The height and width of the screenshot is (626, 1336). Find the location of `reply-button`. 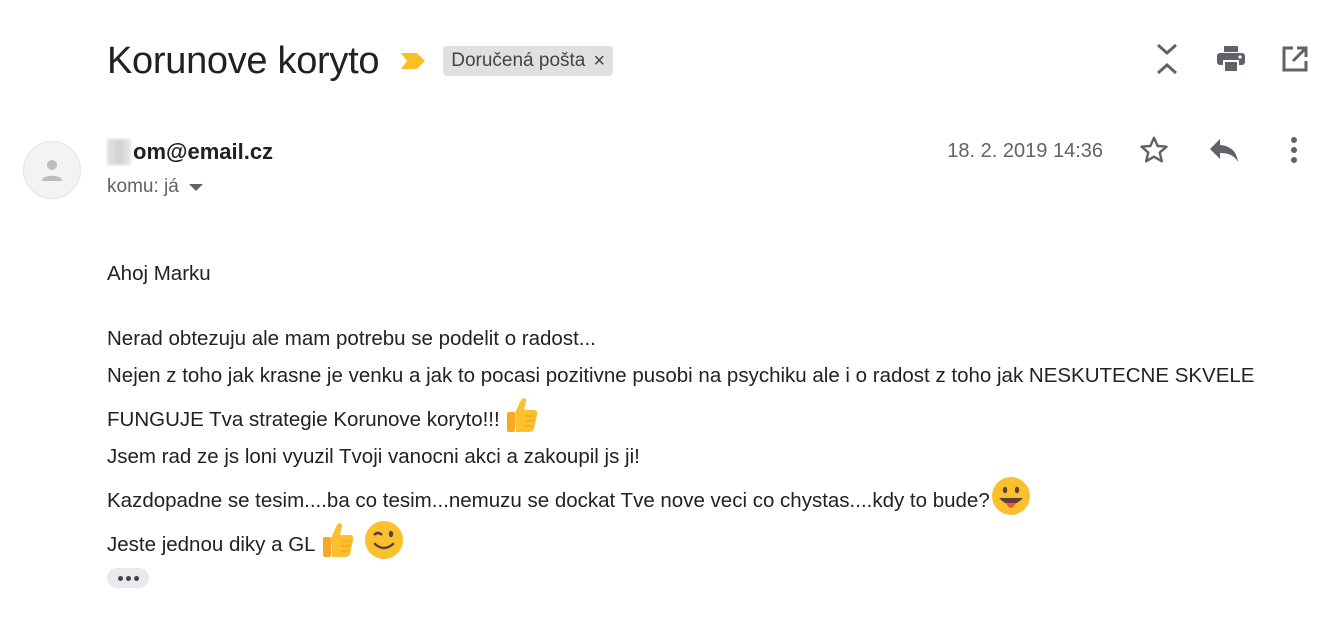

reply-button is located at coordinates (1224, 150).